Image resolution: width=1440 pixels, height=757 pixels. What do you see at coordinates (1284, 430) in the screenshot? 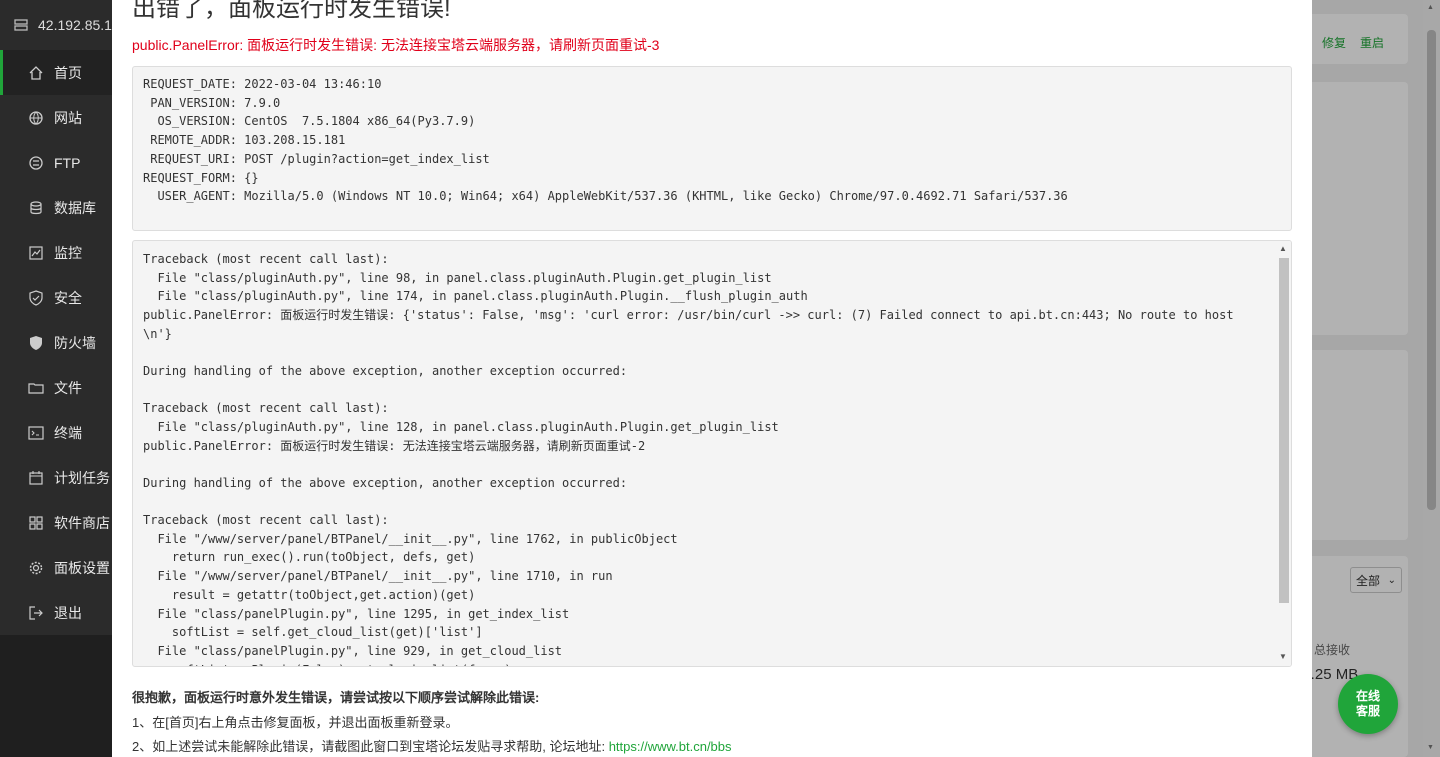
I see `traceback-scroll-thumb` at bounding box center [1284, 430].